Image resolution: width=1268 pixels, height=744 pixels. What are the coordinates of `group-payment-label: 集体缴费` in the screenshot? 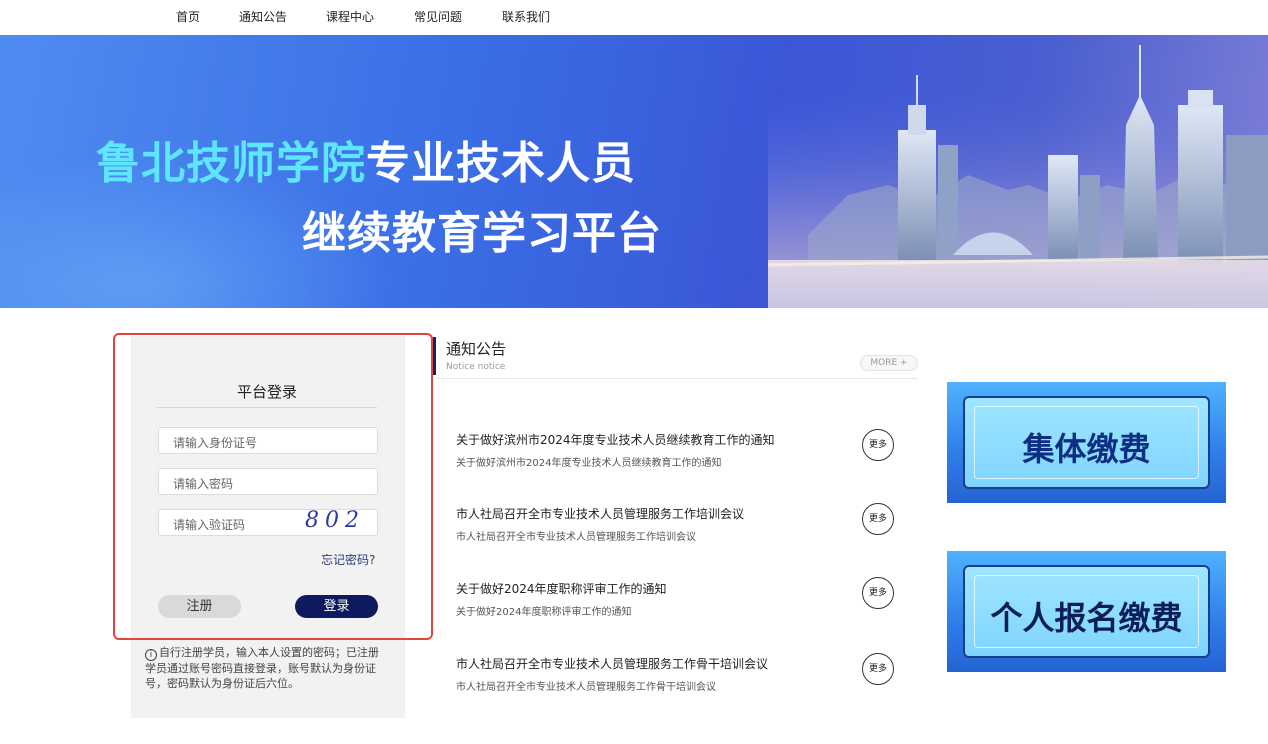 It's located at (1086, 449).